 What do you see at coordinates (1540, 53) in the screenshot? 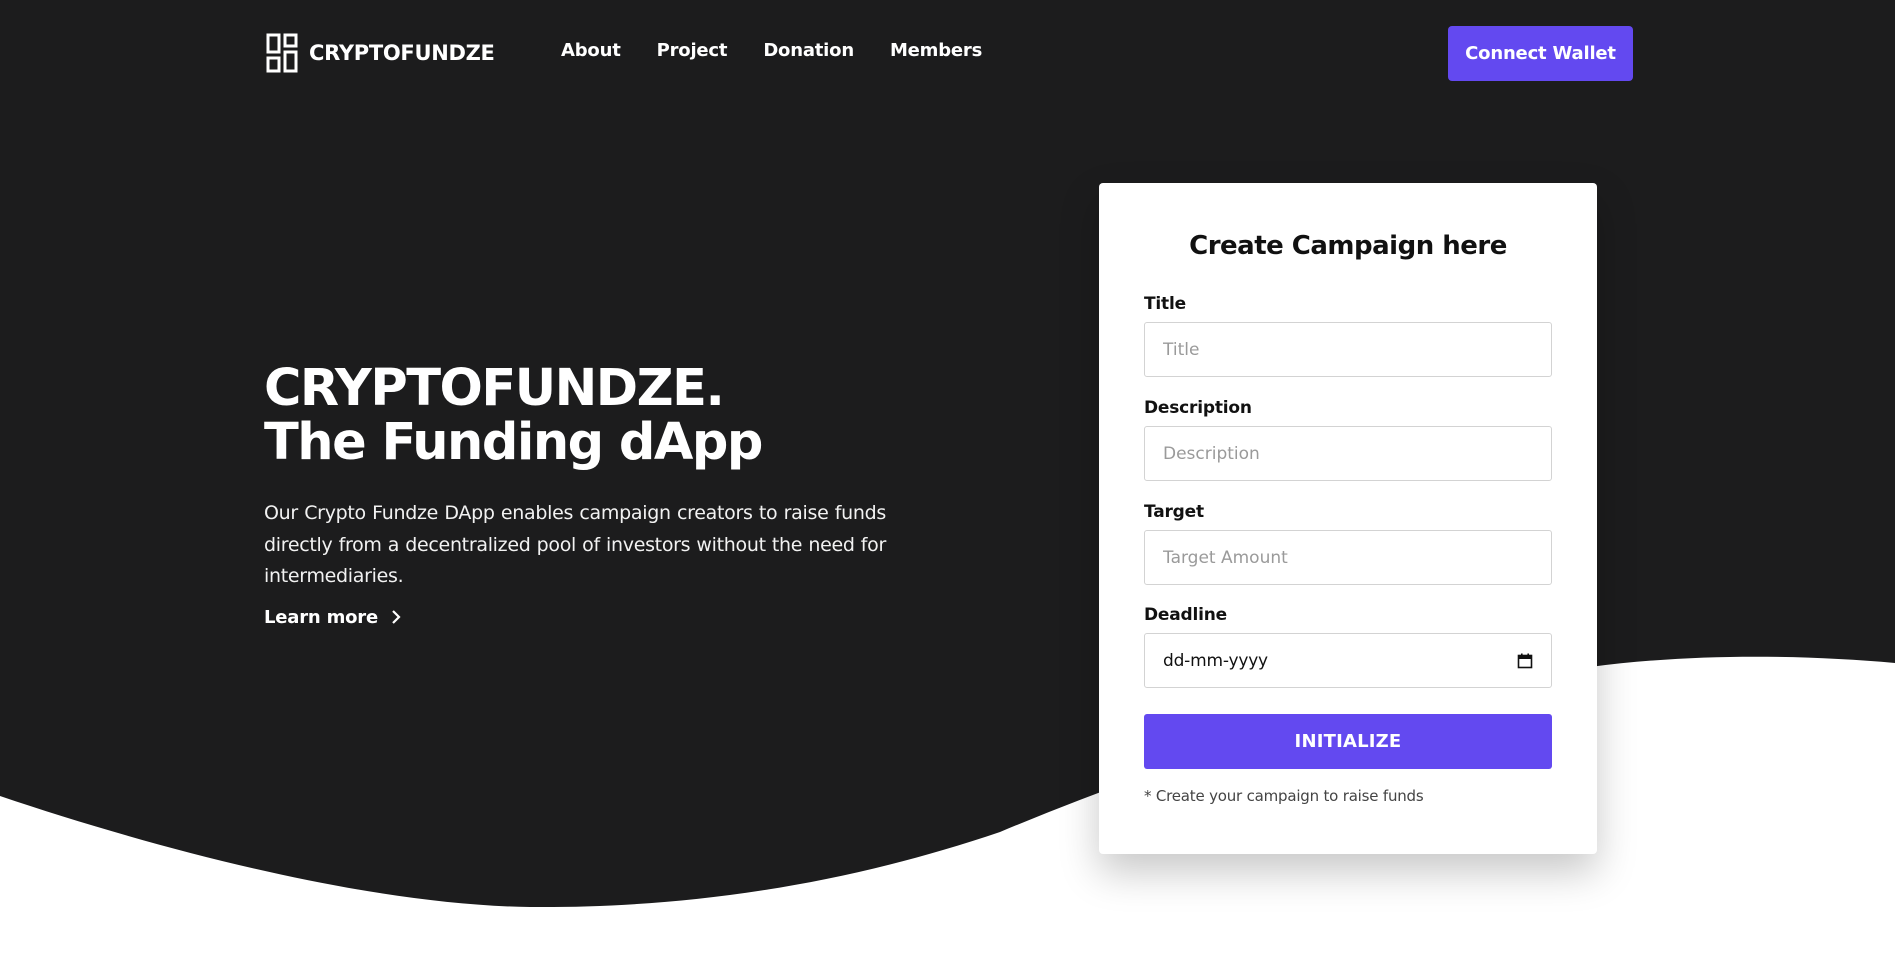
I see `connect-wallet-button: Connect Wallet` at bounding box center [1540, 53].